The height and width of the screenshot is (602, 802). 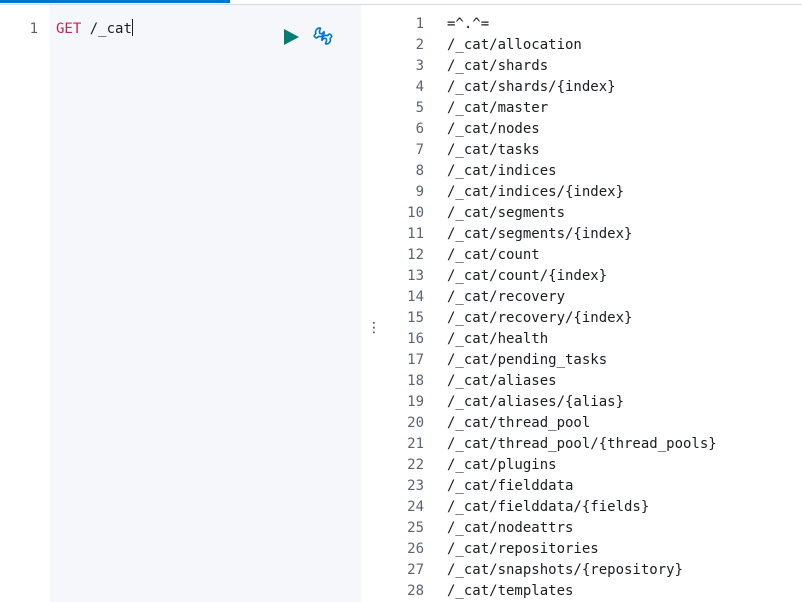 What do you see at coordinates (536, 192) in the screenshot?
I see `response-line: /_cat/indices/{index}` at bounding box center [536, 192].